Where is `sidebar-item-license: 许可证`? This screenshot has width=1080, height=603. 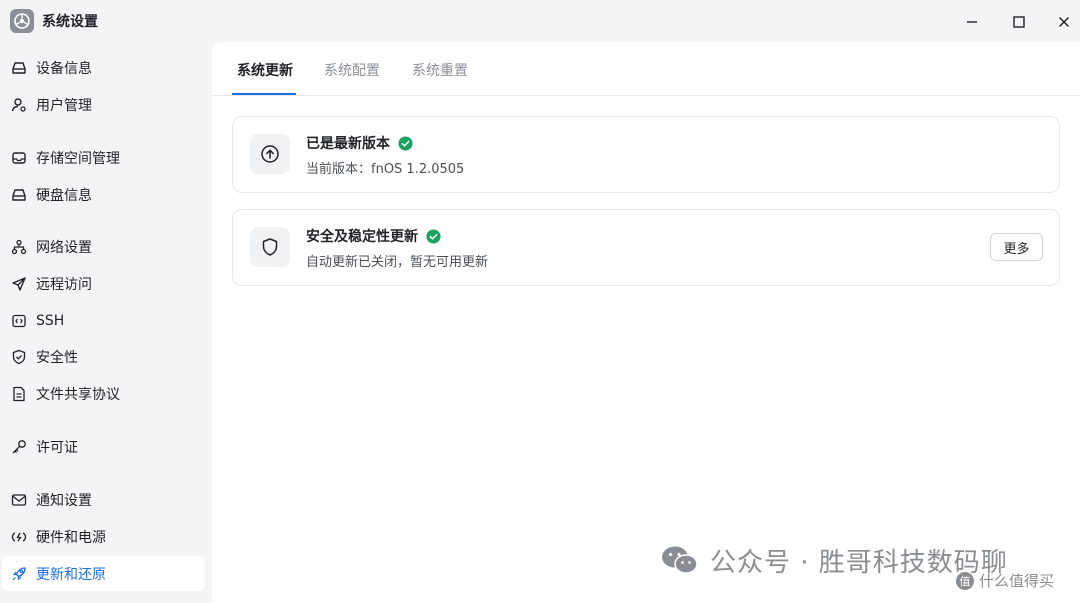 sidebar-item-license: 许可证 is located at coordinates (103, 446).